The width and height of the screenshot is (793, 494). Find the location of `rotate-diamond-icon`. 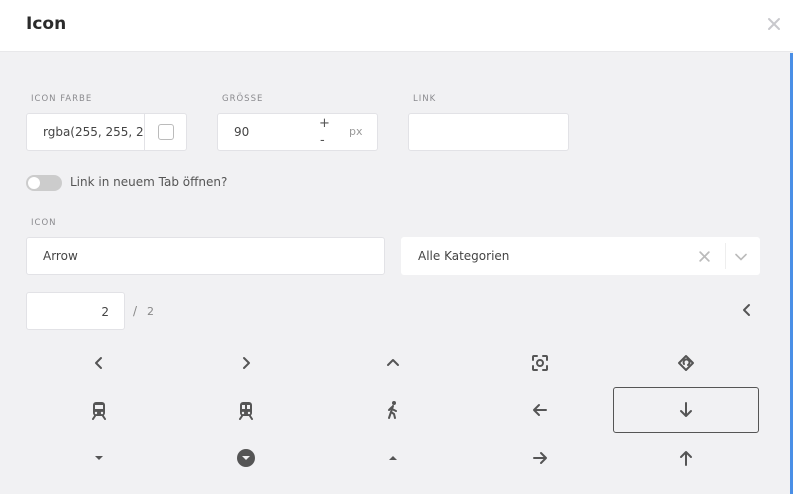

rotate-diamond-icon is located at coordinates (686, 363).